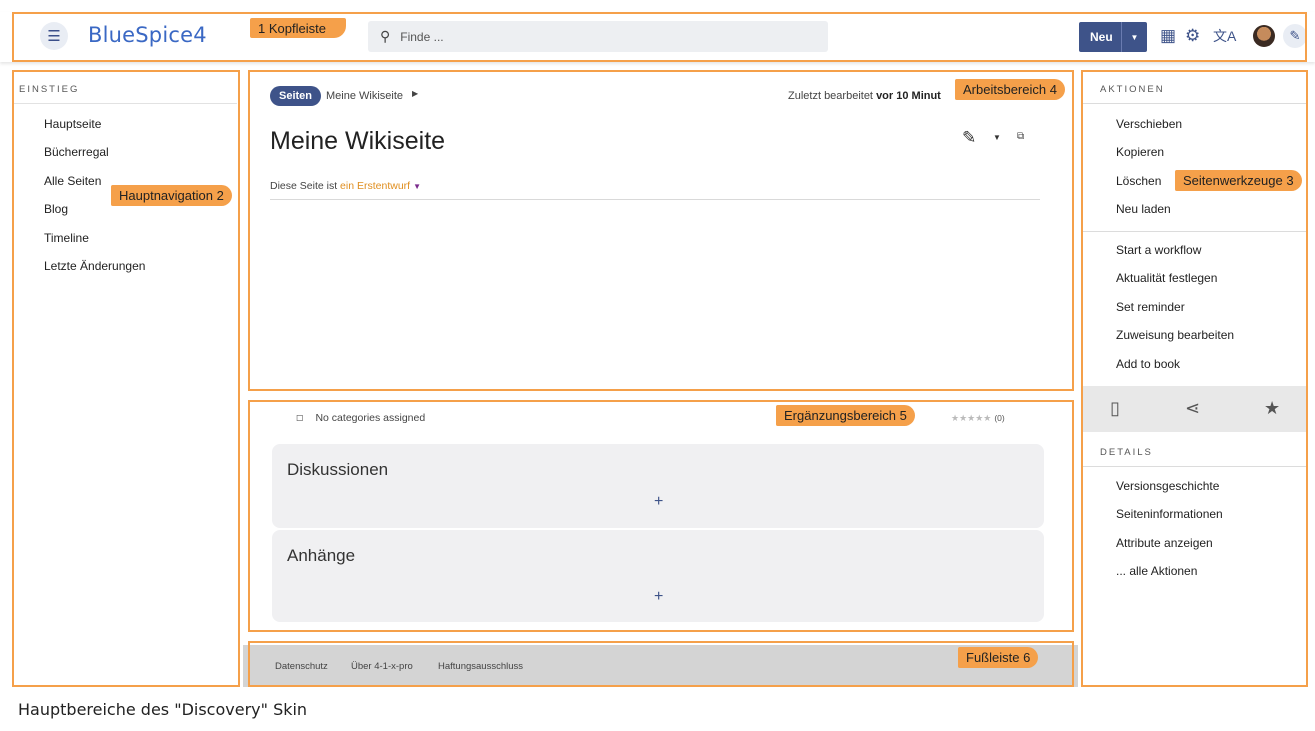 The width and height of the screenshot is (1315, 731). Describe the element at coordinates (1194, 378) in the screenshot. I see `annotation-frame-tools` at that location.